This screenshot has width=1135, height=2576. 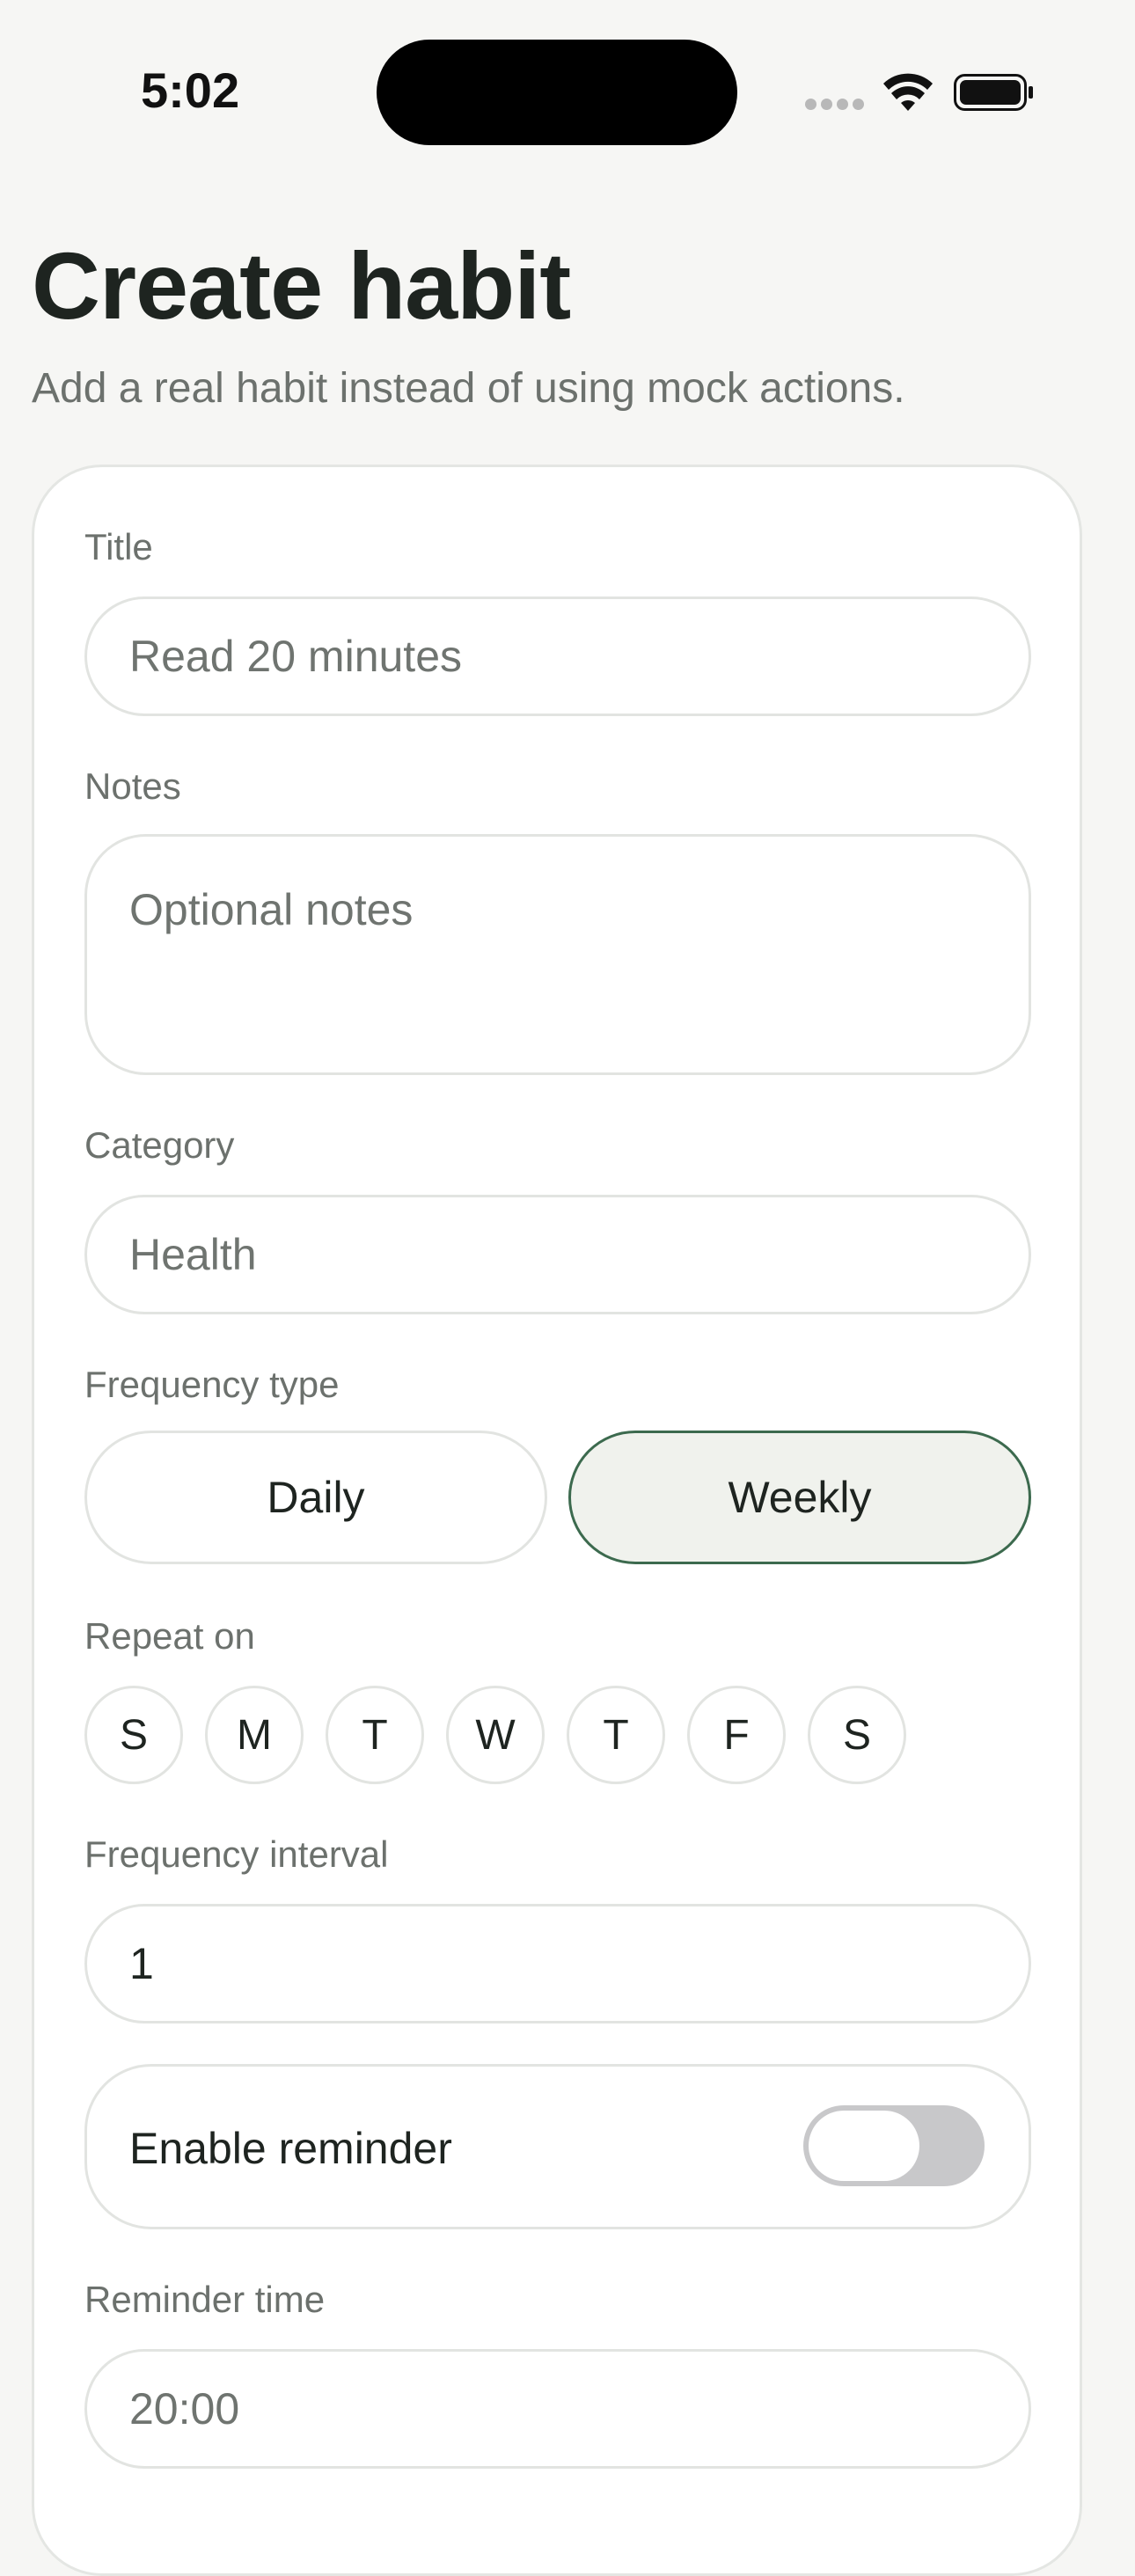 I want to click on frequency-weekly-button: Weekly, so click(x=799, y=1497).